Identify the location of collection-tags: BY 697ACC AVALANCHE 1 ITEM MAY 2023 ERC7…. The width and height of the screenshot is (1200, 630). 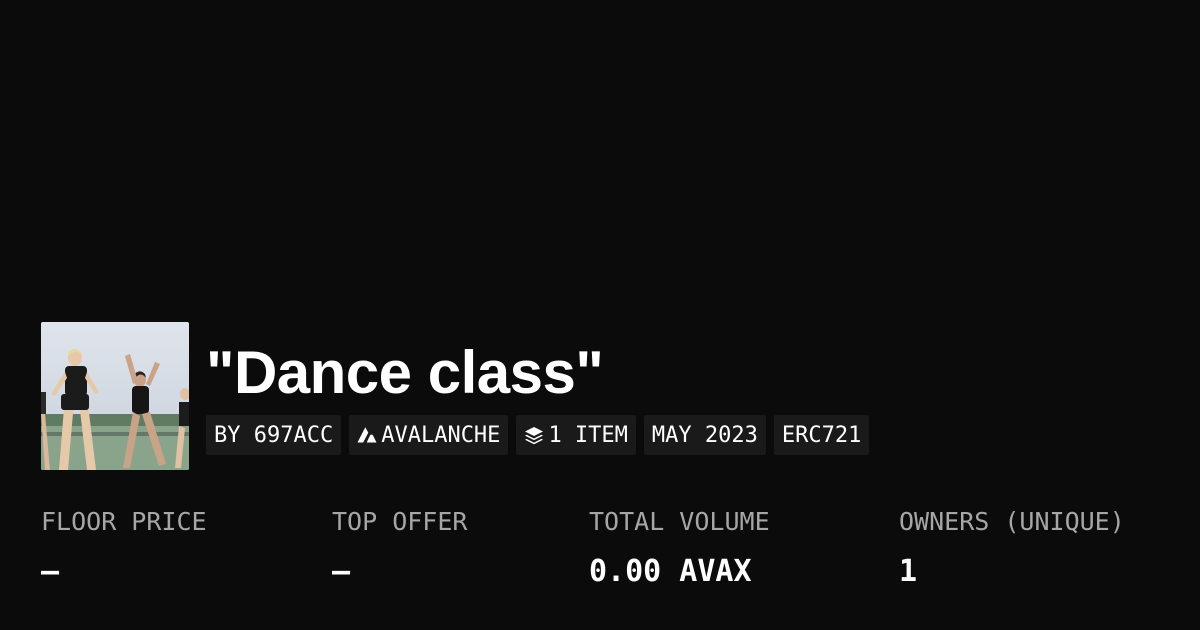
(538, 435).